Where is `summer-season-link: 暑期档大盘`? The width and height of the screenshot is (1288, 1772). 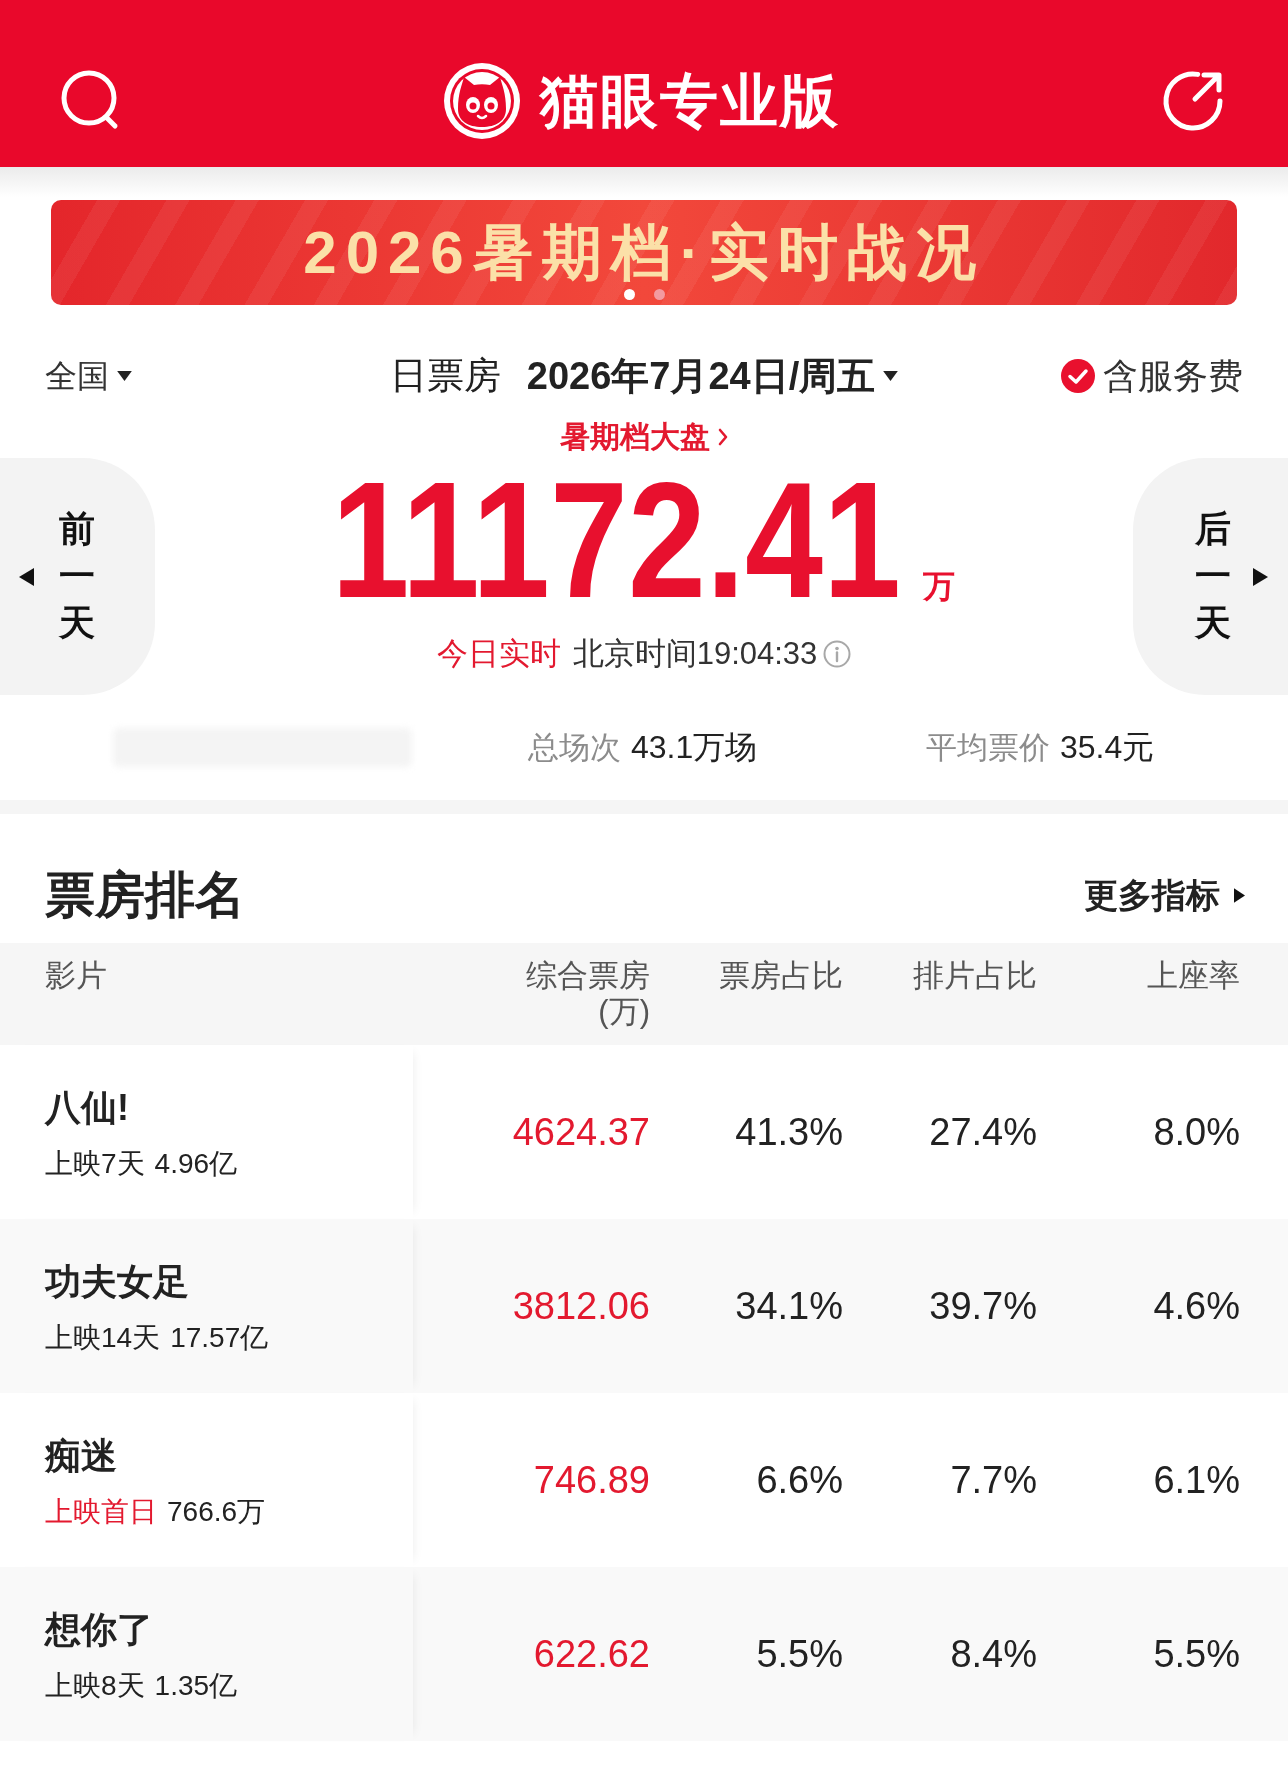 summer-season-link: 暑期档大盘 is located at coordinates (644, 437).